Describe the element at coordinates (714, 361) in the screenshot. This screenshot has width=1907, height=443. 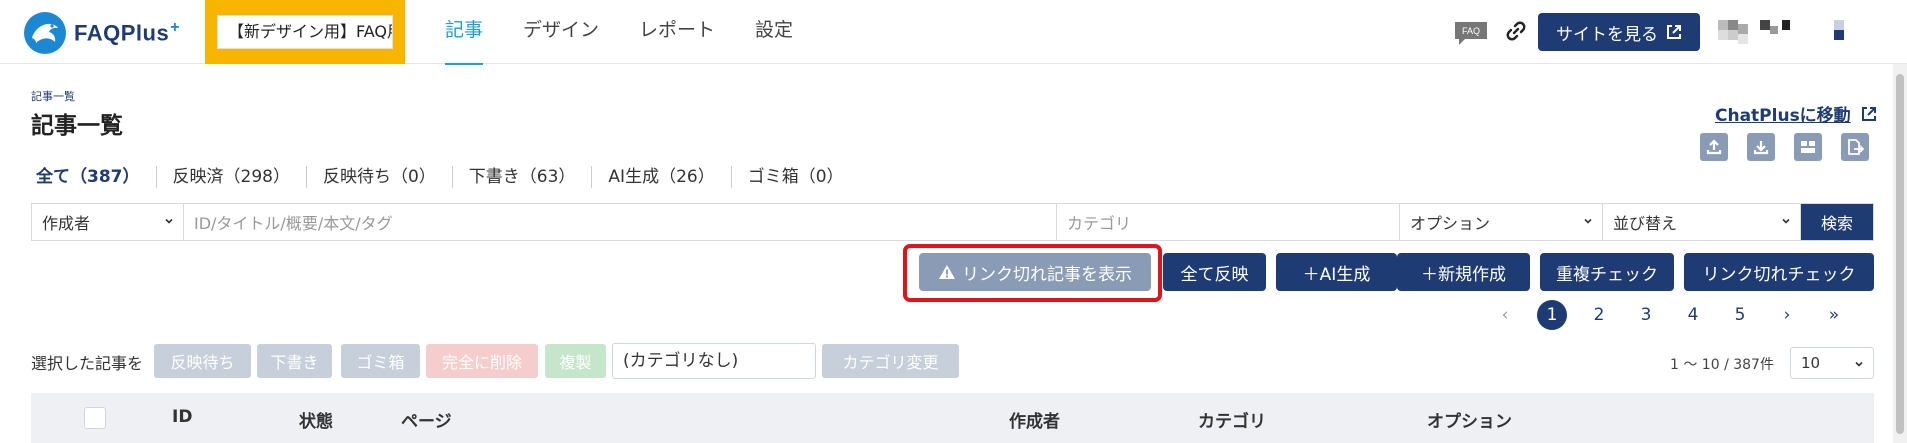
I see `bulk-category-select: (カテゴリなし)` at that location.